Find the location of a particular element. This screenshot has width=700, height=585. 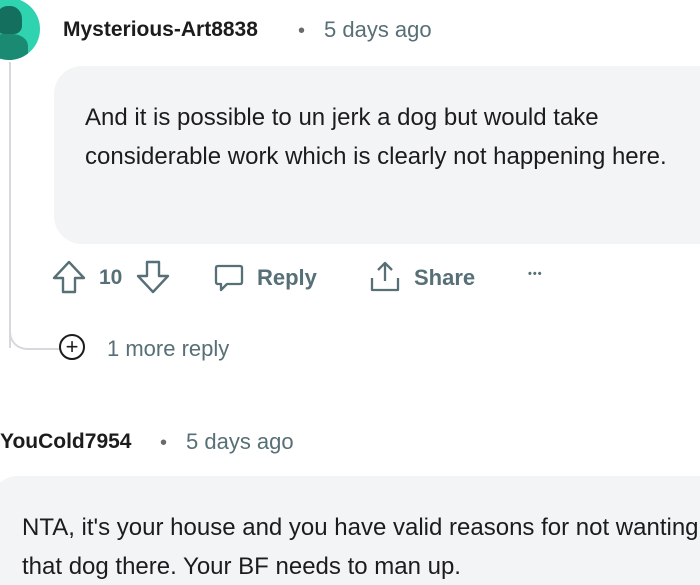

more-replies-label: 1 more reply is located at coordinates (168, 348).